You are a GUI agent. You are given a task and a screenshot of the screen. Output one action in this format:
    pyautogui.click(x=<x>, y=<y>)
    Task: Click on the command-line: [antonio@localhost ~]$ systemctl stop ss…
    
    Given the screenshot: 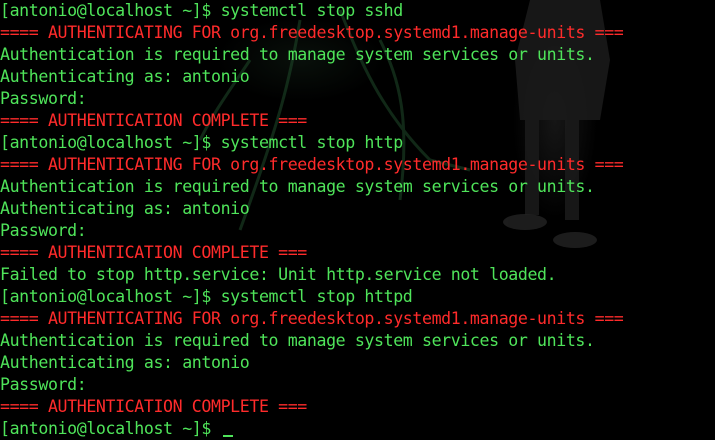 What is the action you would take?
    pyautogui.click(x=201, y=10)
    